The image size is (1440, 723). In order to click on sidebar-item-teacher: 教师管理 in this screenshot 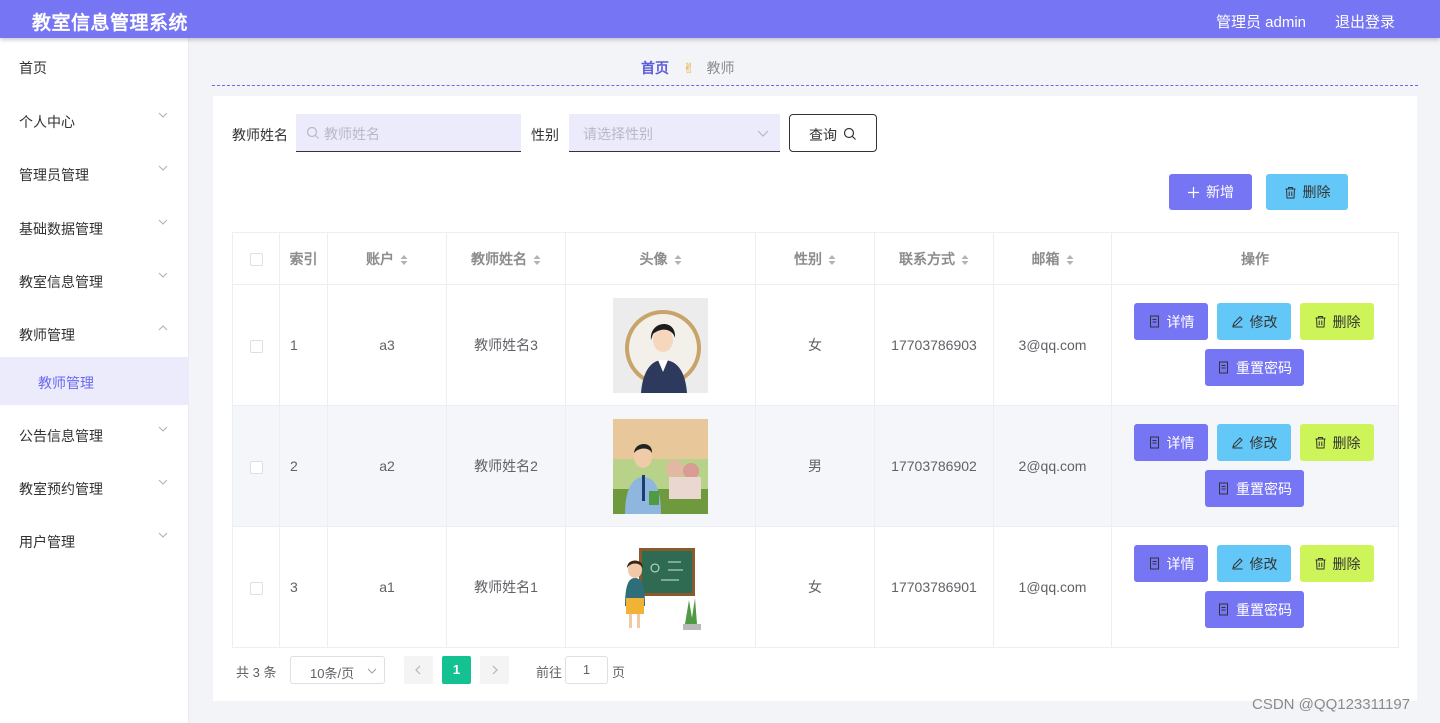, I will do `click(94, 333)`.